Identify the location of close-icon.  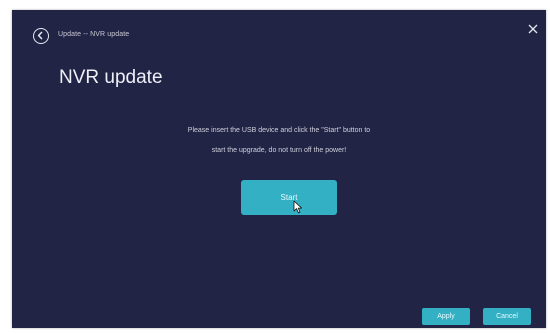
(533, 29).